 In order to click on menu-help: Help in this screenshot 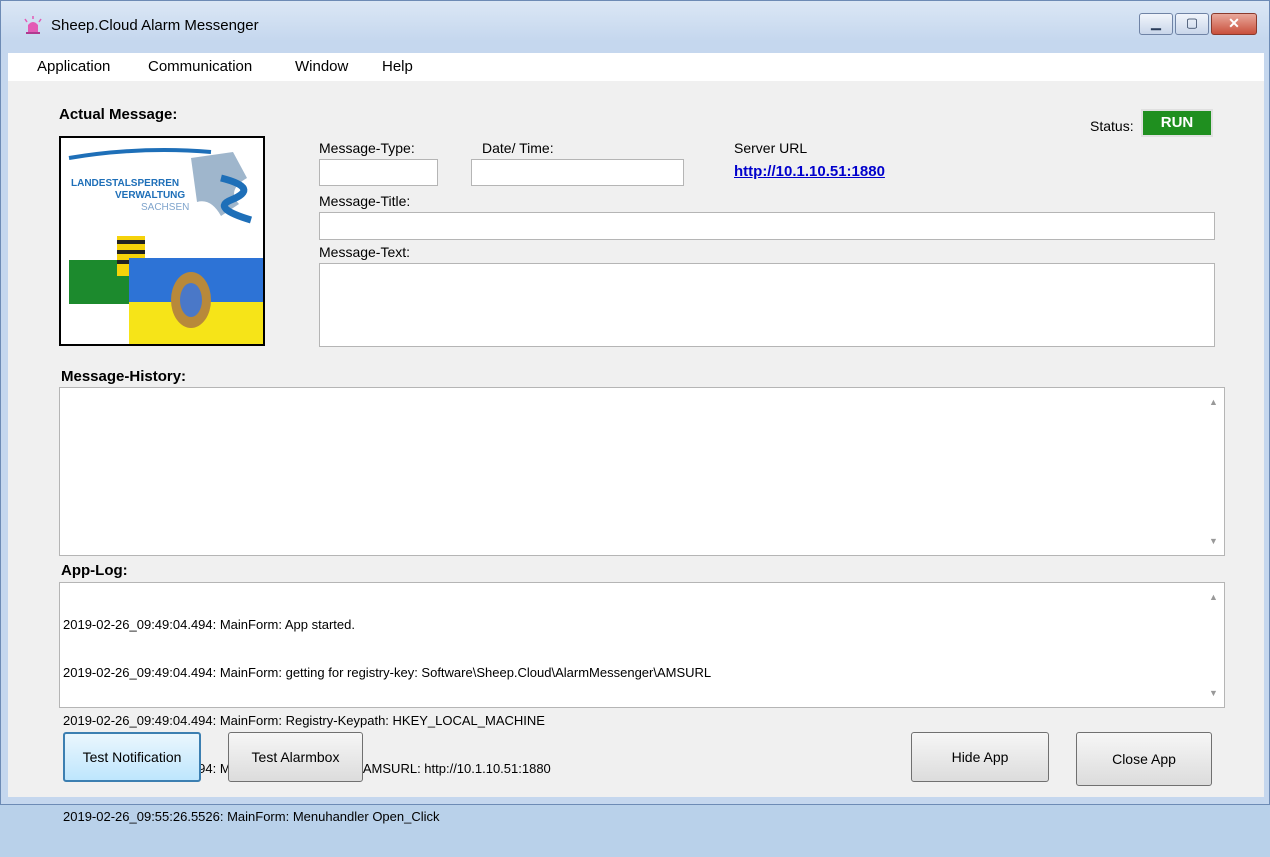, I will do `click(397, 66)`.